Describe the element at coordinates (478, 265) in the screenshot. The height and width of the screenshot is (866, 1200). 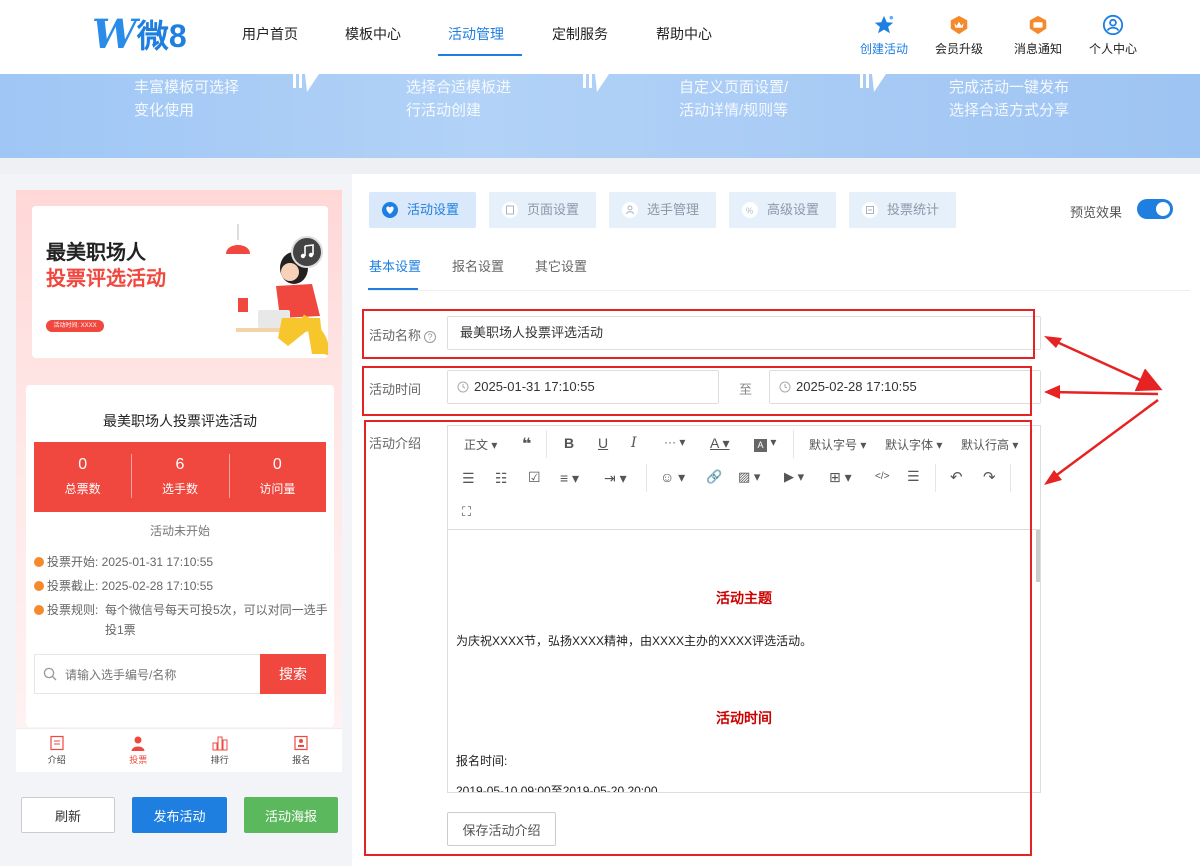
I see `subtab-signup-settings: 报名设置` at that location.